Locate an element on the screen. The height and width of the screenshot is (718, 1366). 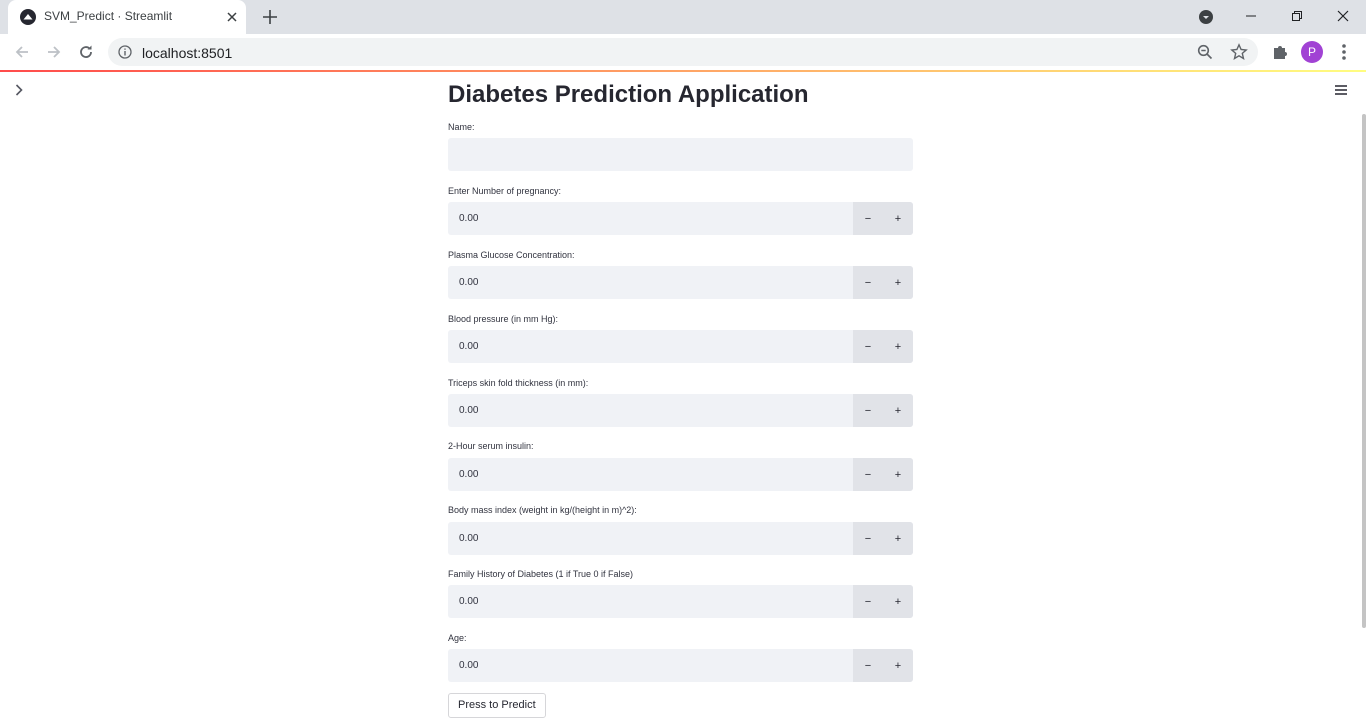
insulin-number-input: 0.00 − + is located at coordinates (680, 474).